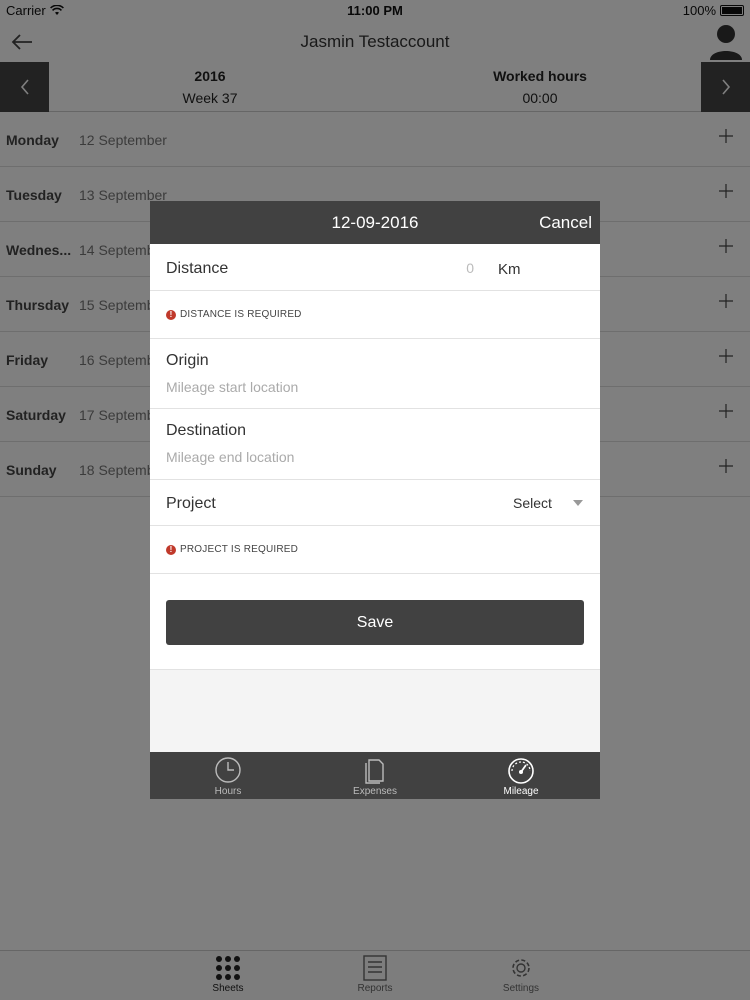 The image size is (750, 1000). I want to click on destination-row: Destination Mileage end location, so click(375, 444).